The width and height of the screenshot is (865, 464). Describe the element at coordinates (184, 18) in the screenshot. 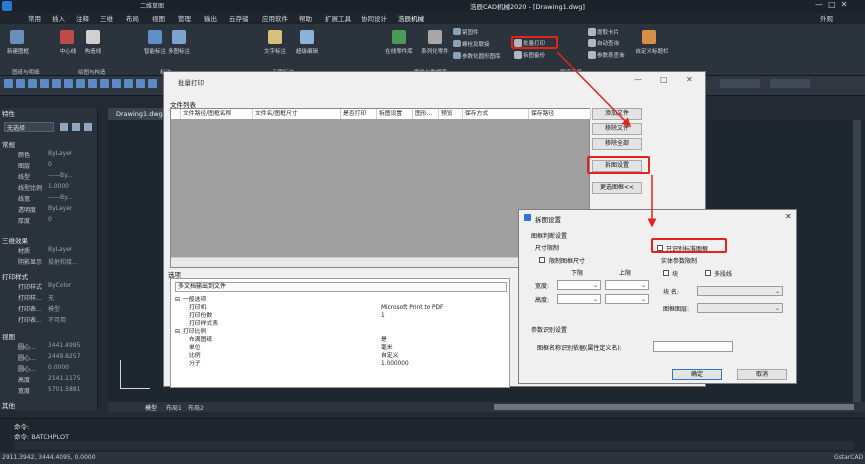

I see `menu-item-manage: 管理` at that location.